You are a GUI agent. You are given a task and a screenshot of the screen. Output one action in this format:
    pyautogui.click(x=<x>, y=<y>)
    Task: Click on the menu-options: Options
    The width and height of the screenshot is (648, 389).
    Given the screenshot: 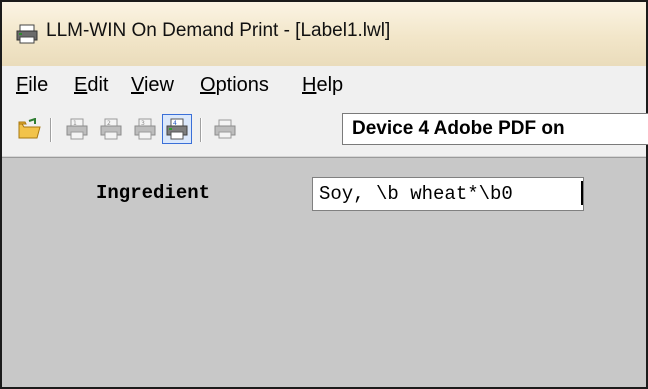 What is the action you would take?
    pyautogui.click(x=234, y=85)
    